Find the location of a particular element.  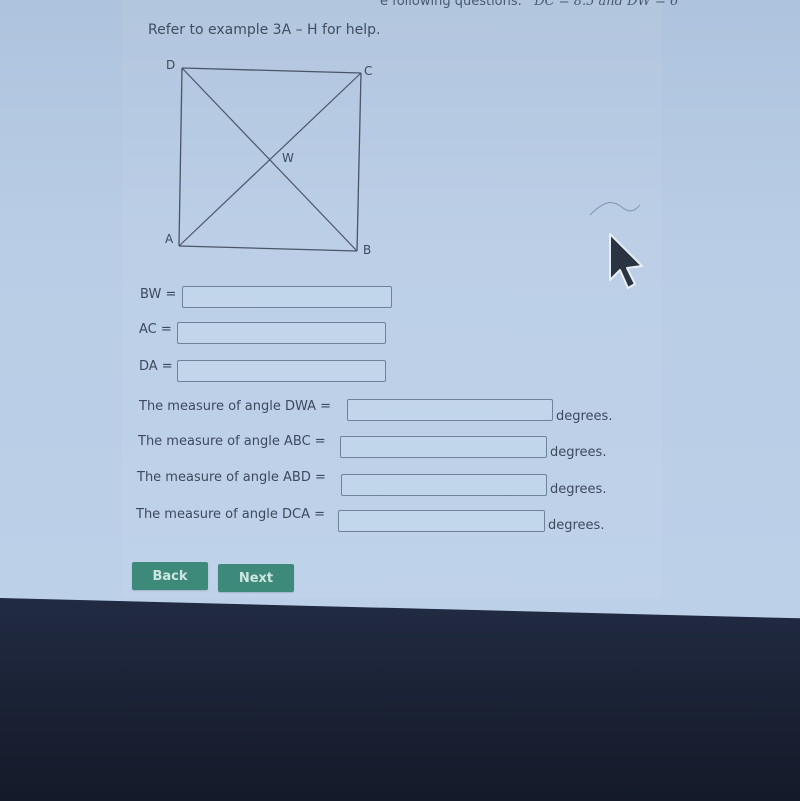

vertex-label-d: D is located at coordinates (170, 65).